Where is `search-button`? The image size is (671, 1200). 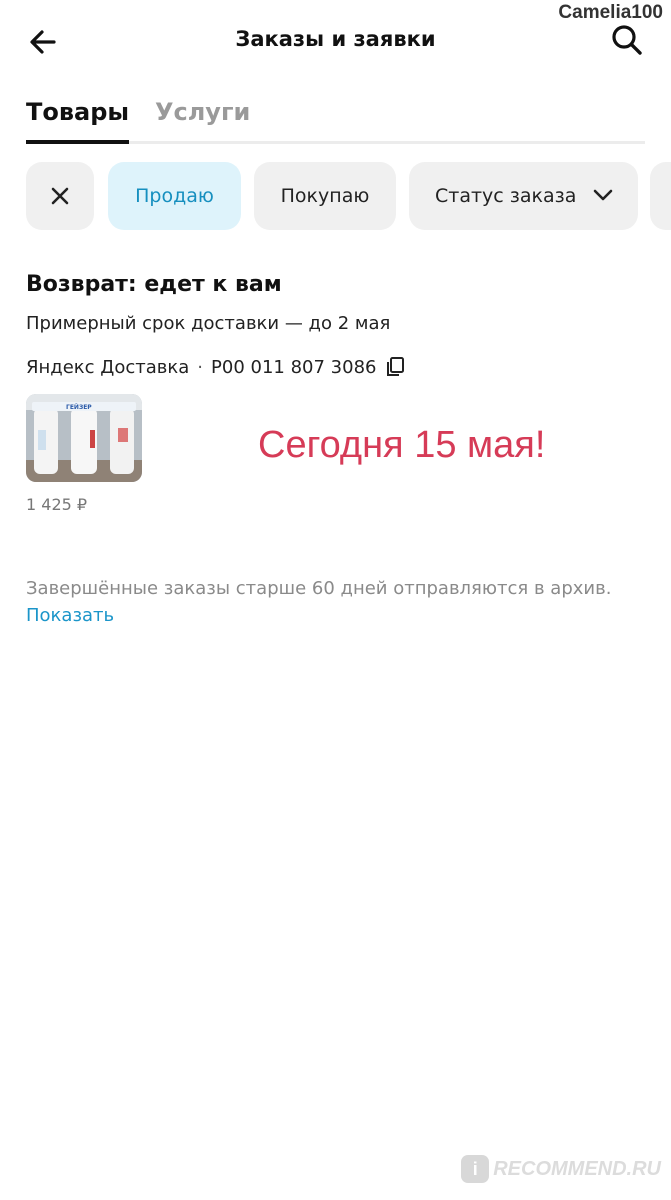
search-button is located at coordinates (627, 40).